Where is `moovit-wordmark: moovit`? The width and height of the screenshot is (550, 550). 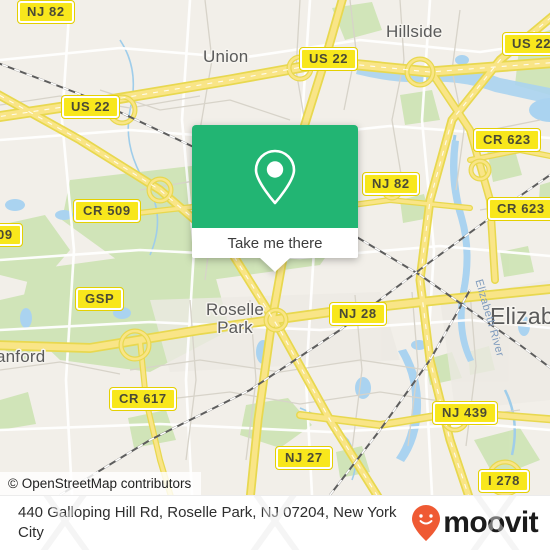
moovit-wordmark: moovit is located at coordinates (490, 522).